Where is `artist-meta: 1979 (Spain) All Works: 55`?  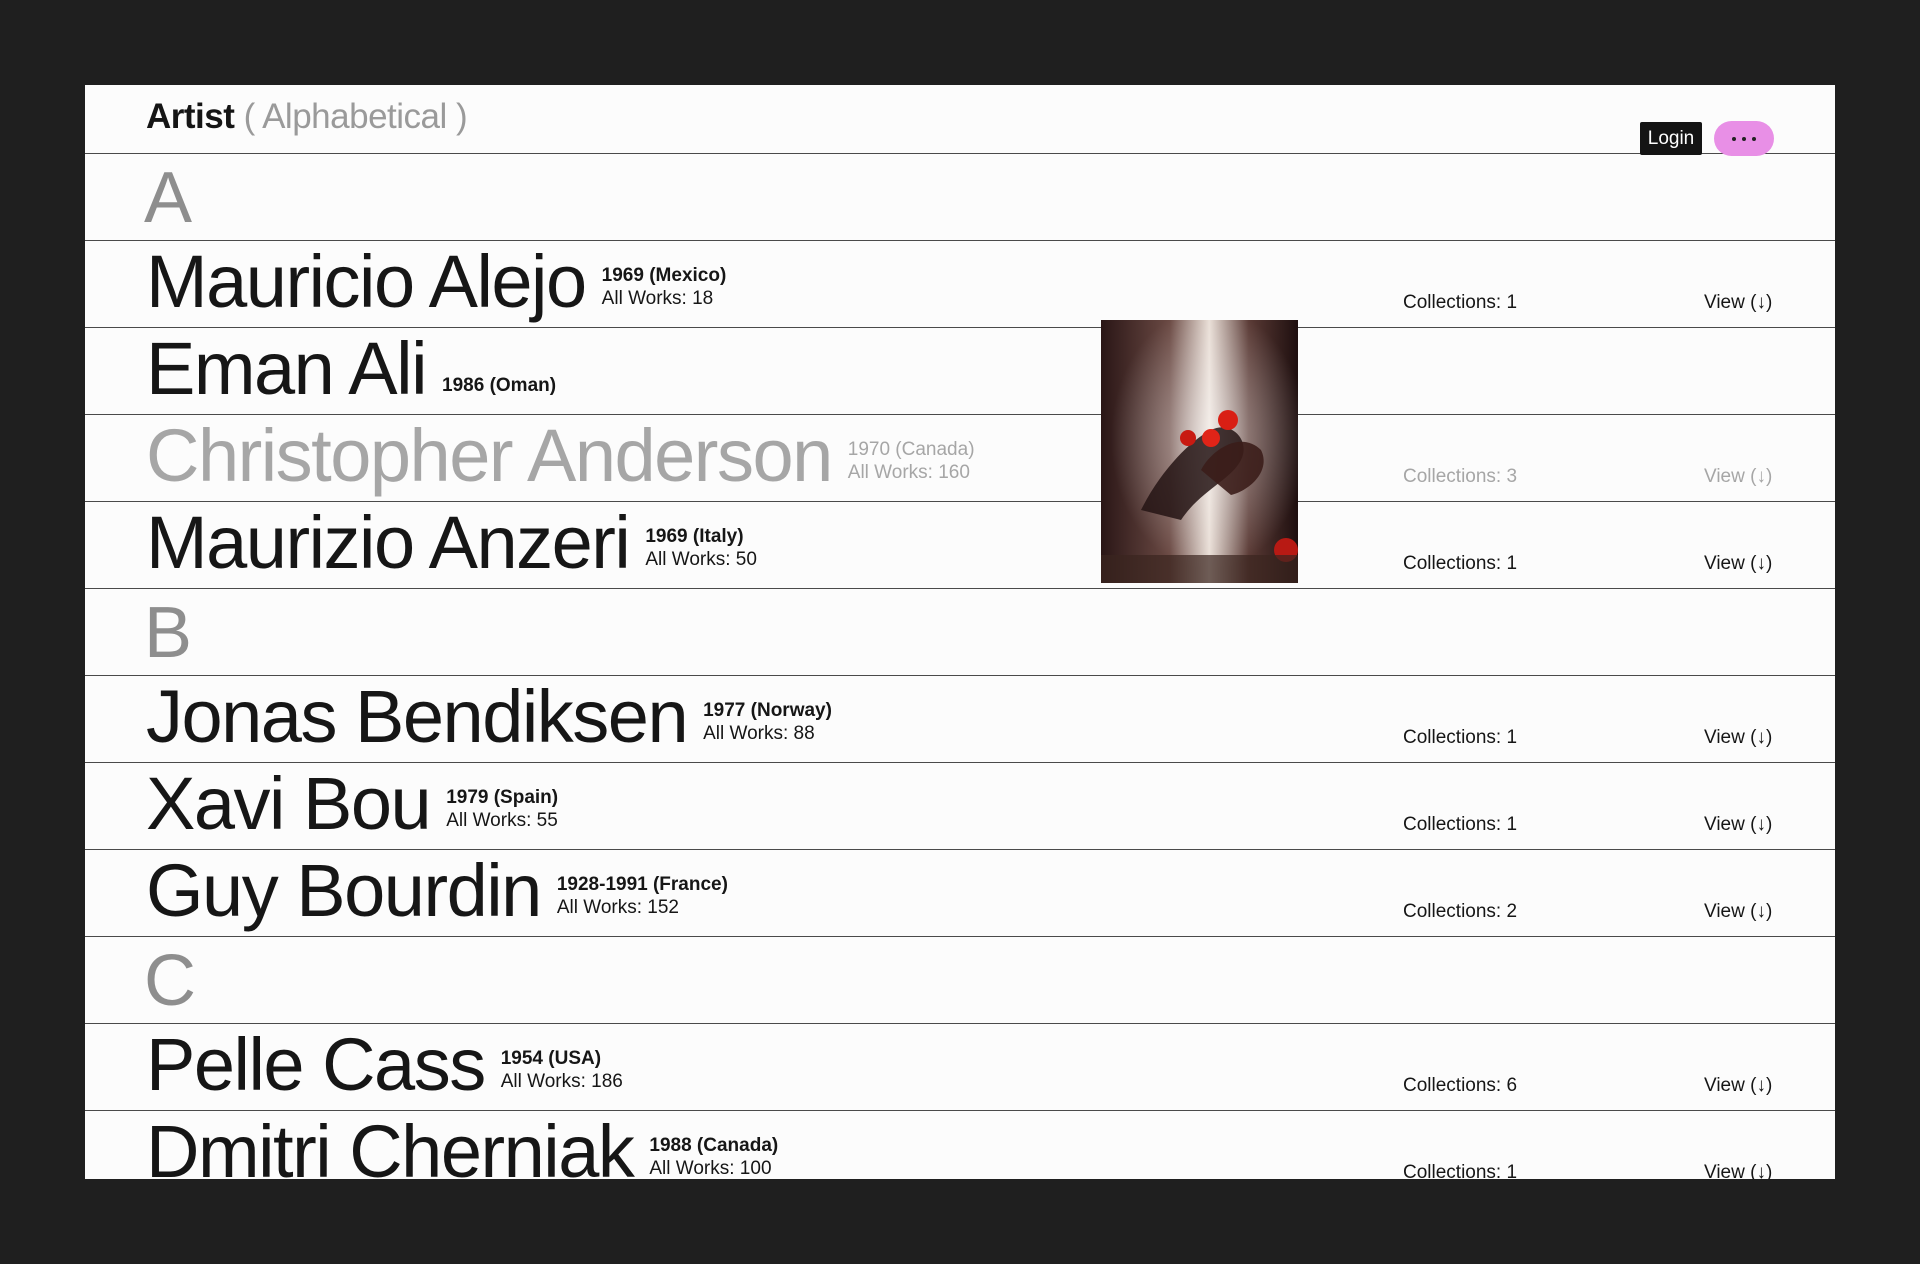
artist-meta: 1979 (Spain) All Works: 55 is located at coordinates (502, 813).